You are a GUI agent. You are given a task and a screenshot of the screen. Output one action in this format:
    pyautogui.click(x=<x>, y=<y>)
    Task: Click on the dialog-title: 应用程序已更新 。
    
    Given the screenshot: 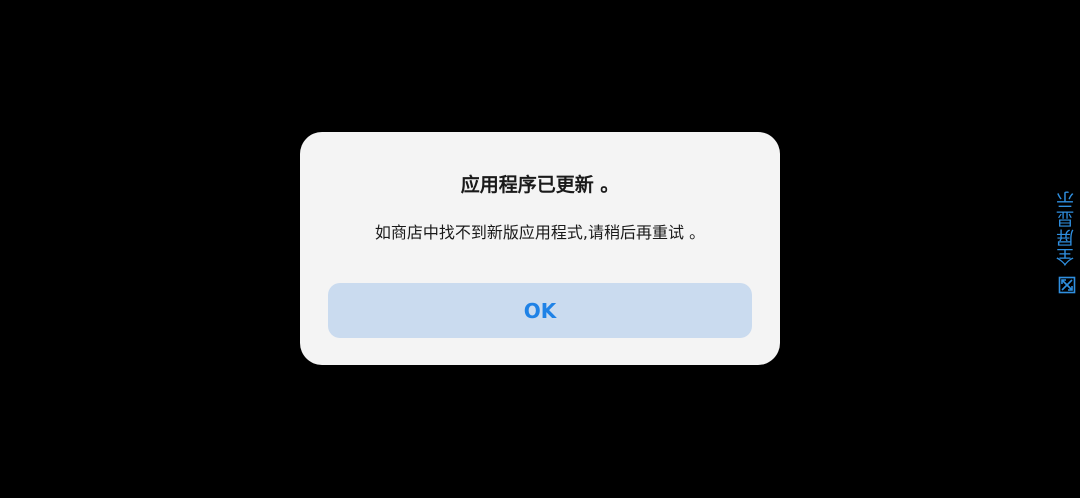 What is the action you would take?
    pyautogui.click(x=540, y=185)
    